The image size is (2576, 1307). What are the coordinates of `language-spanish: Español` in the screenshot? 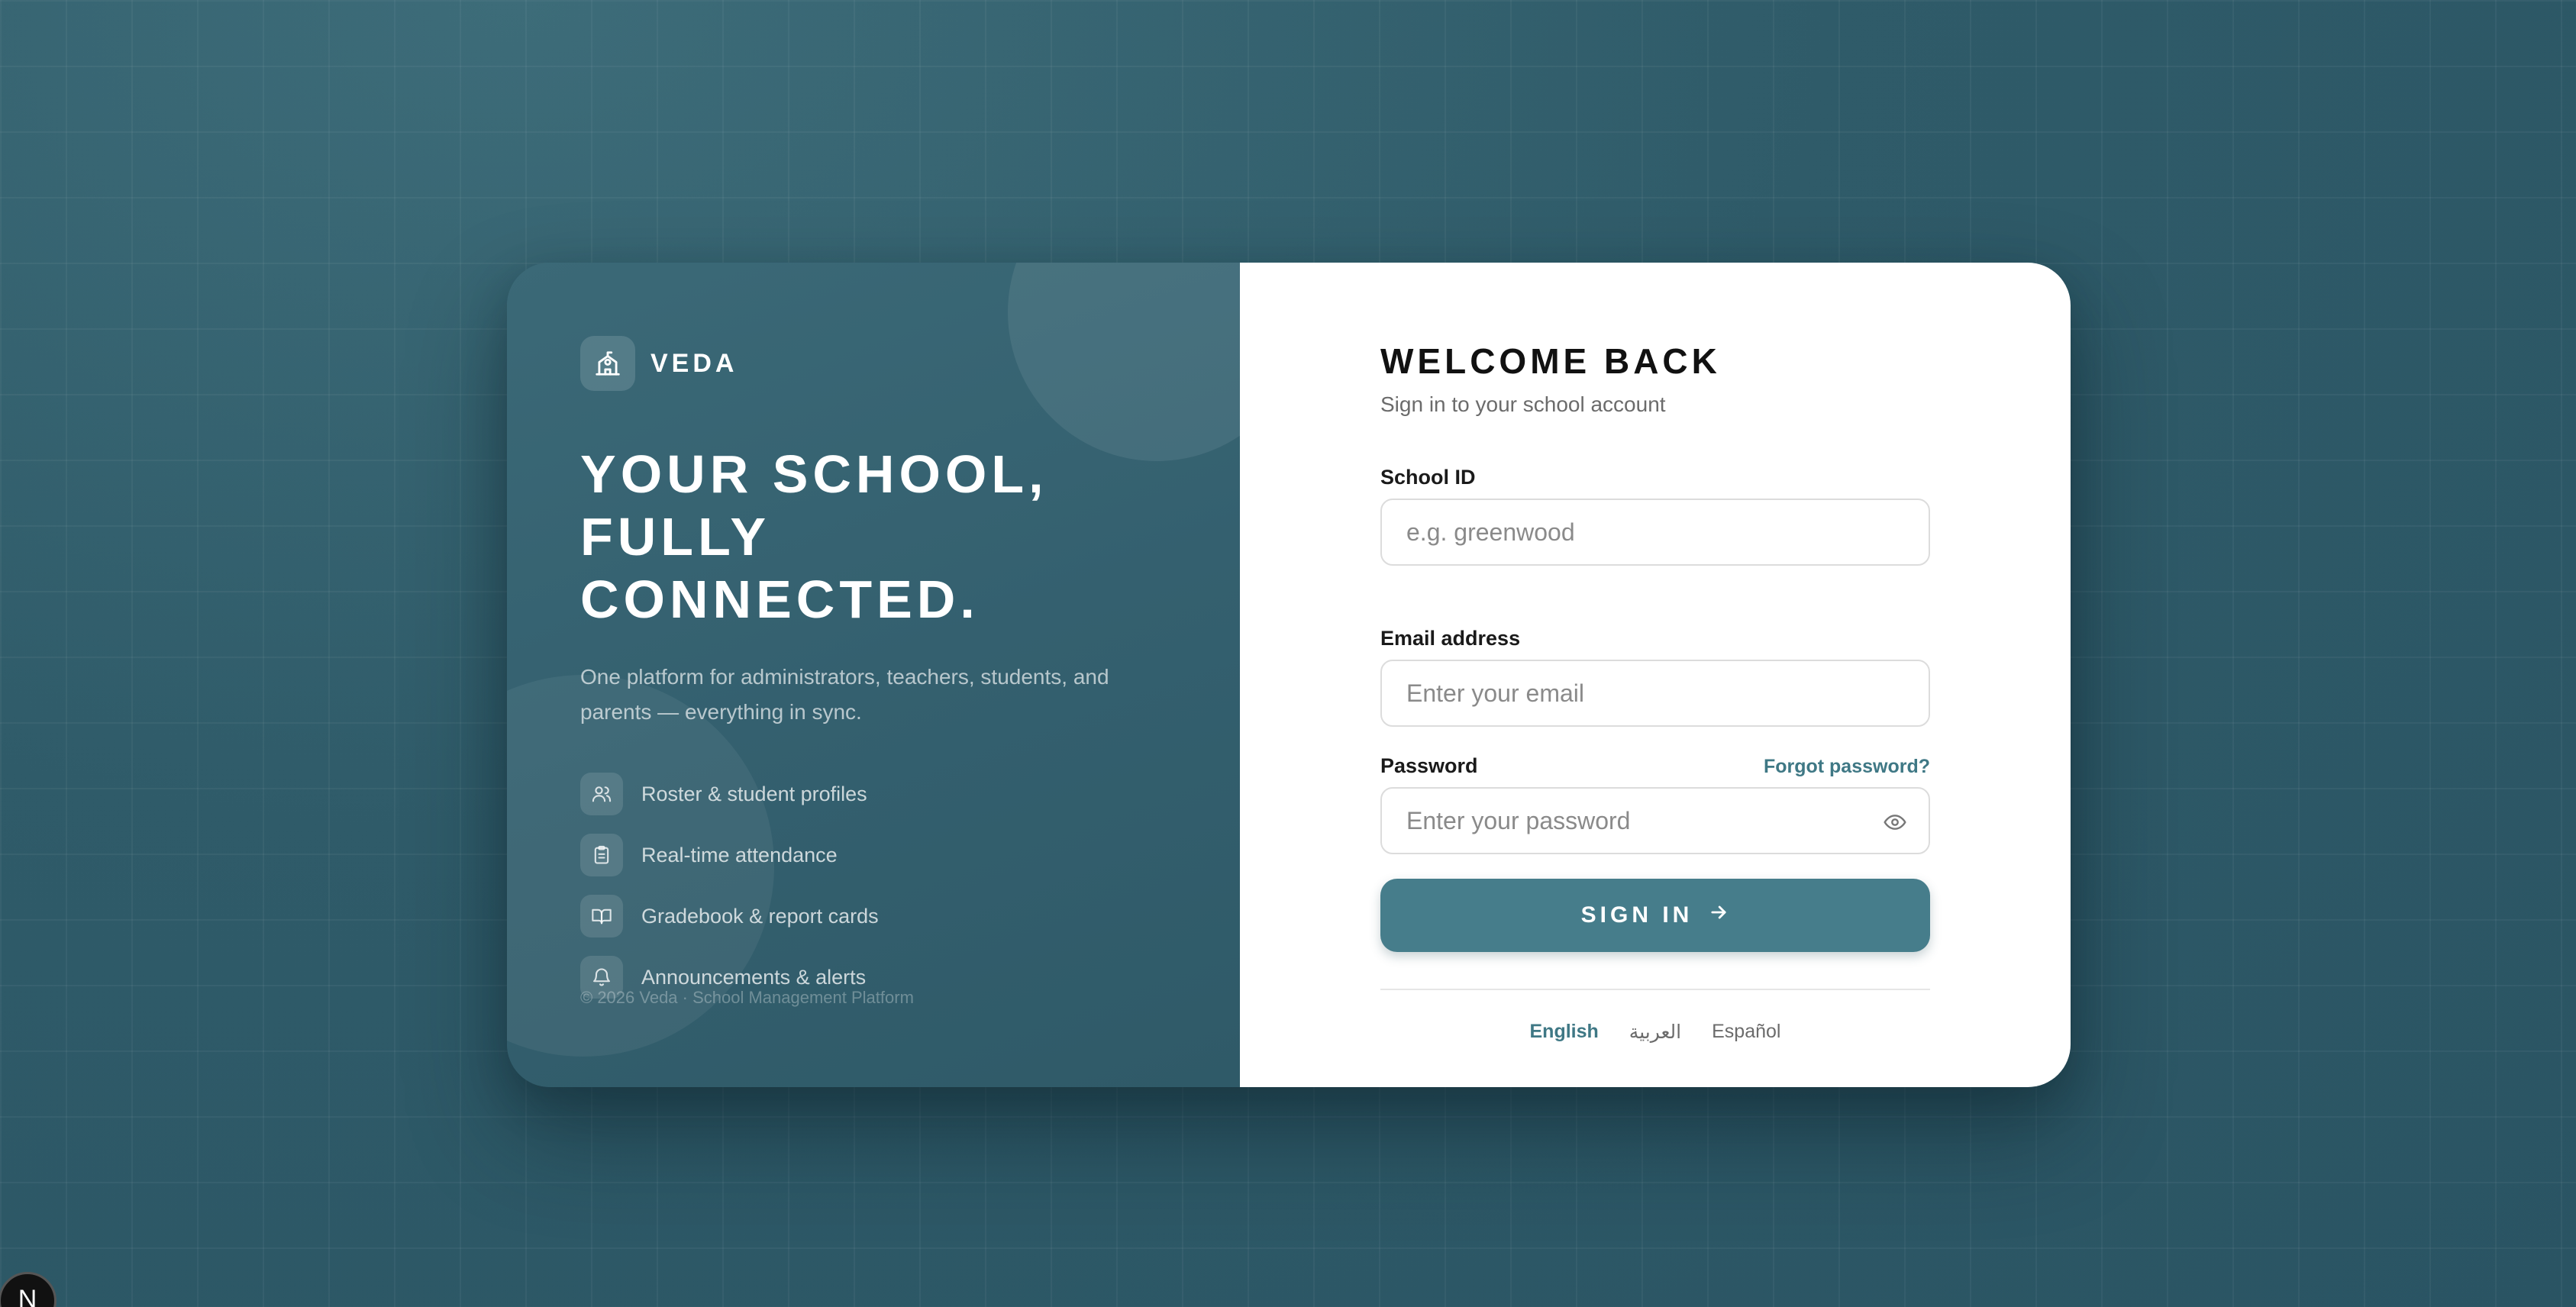 It's located at (1746, 1032).